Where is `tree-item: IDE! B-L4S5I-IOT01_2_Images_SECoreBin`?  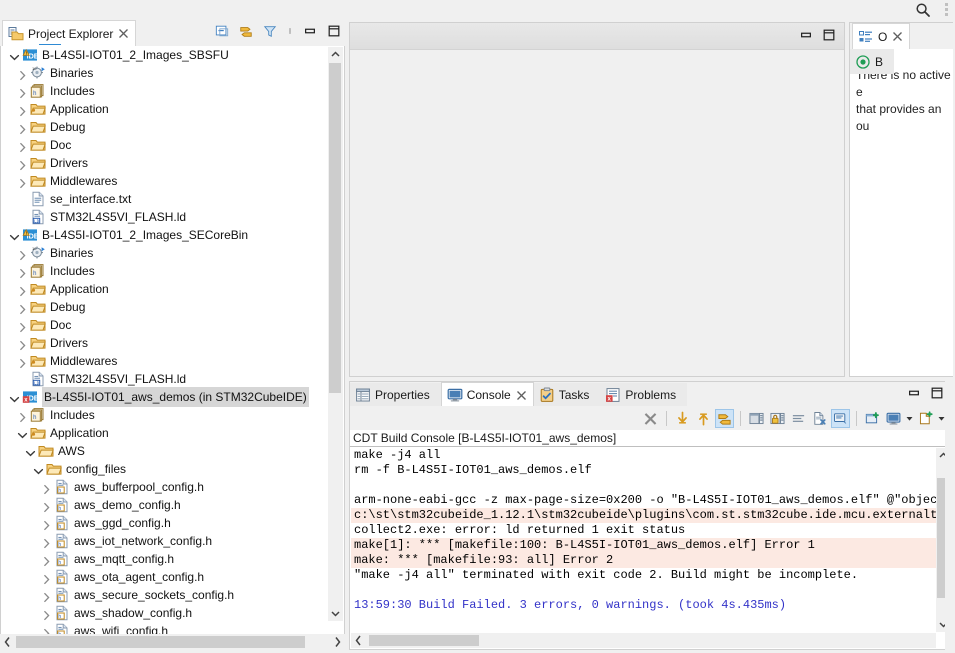 tree-item: IDE! B-L4S5I-IOT01_2_Images_SECoreBin is located at coordinates (172, 235).